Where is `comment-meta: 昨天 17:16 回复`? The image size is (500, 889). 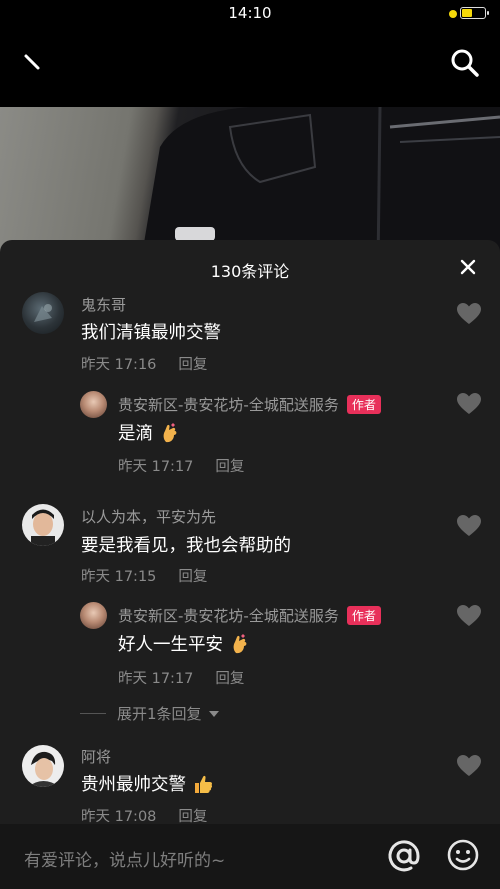 comment-meta: 昨天 17:16 回复 is located at coordinates (144, 363).